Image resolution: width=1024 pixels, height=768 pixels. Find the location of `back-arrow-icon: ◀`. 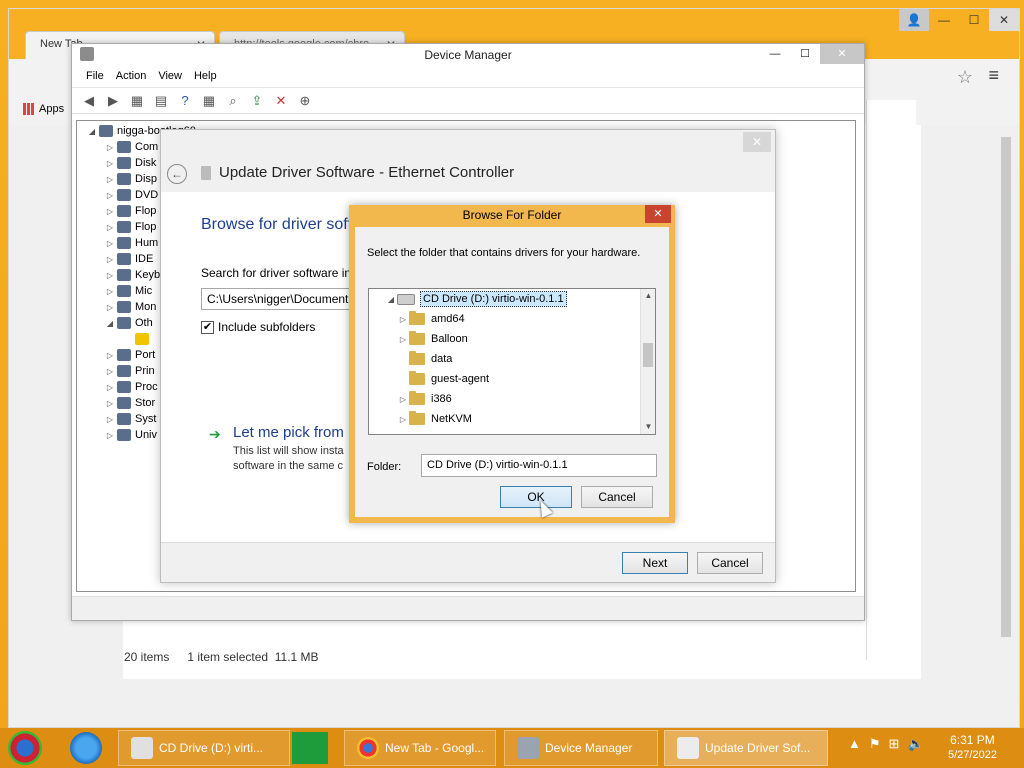

back-arrow-icon: ◀ is located at coordinates (89, 101).